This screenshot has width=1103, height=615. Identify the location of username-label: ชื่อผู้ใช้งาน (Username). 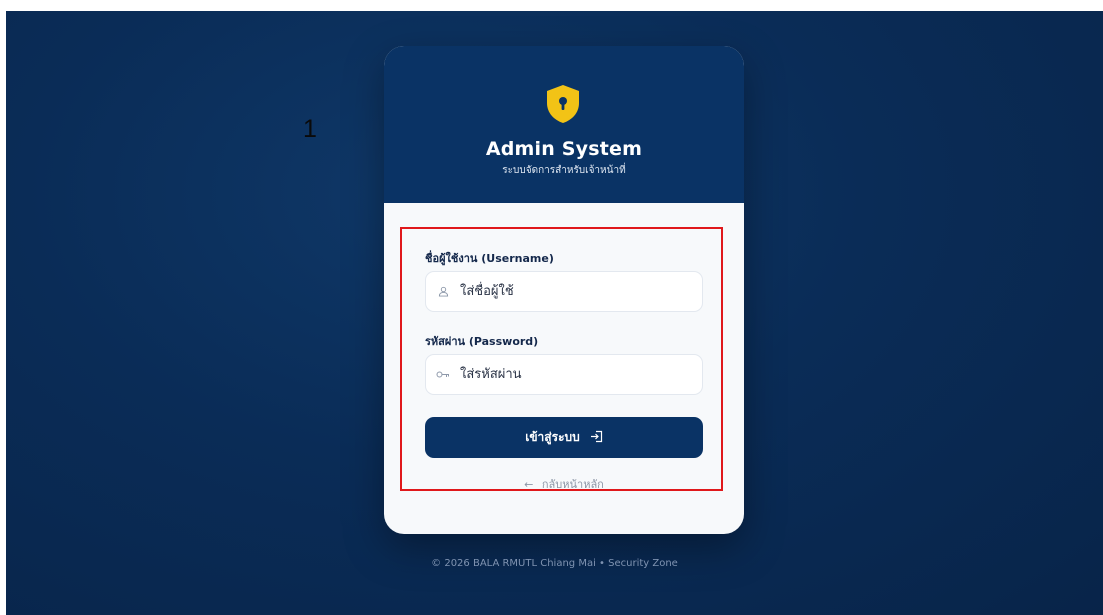
(489, 258).